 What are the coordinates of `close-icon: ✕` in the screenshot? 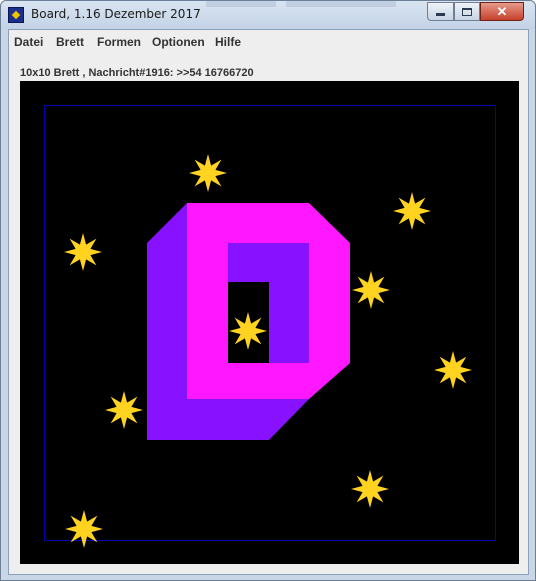 It's located at (502, 11).